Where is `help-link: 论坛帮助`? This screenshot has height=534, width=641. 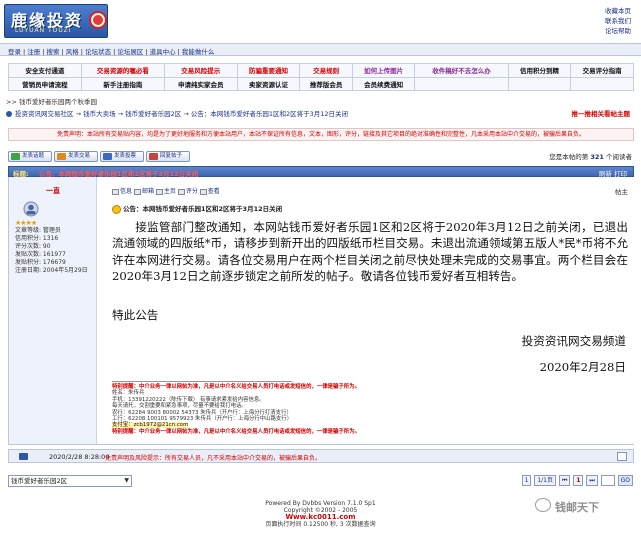 help-link: 论坛帮助 is located at coordinates (618, 31).